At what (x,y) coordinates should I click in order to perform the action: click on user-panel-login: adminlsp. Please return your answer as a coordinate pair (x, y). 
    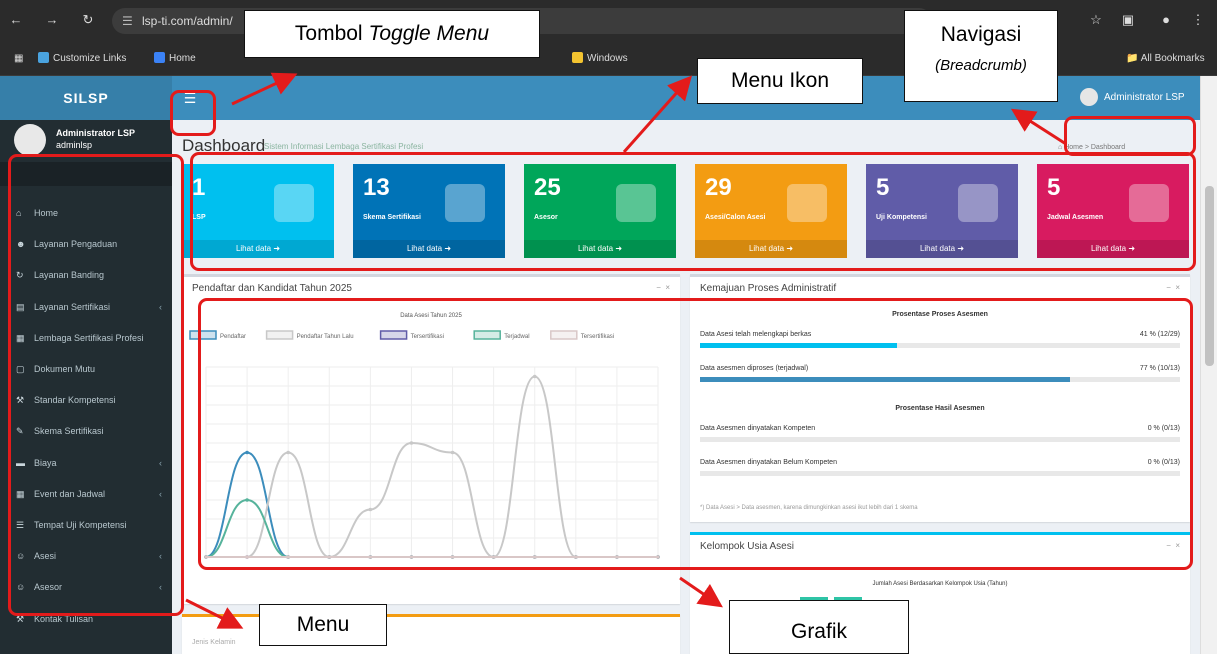
    Looking at the image, I should click on (74, 145).